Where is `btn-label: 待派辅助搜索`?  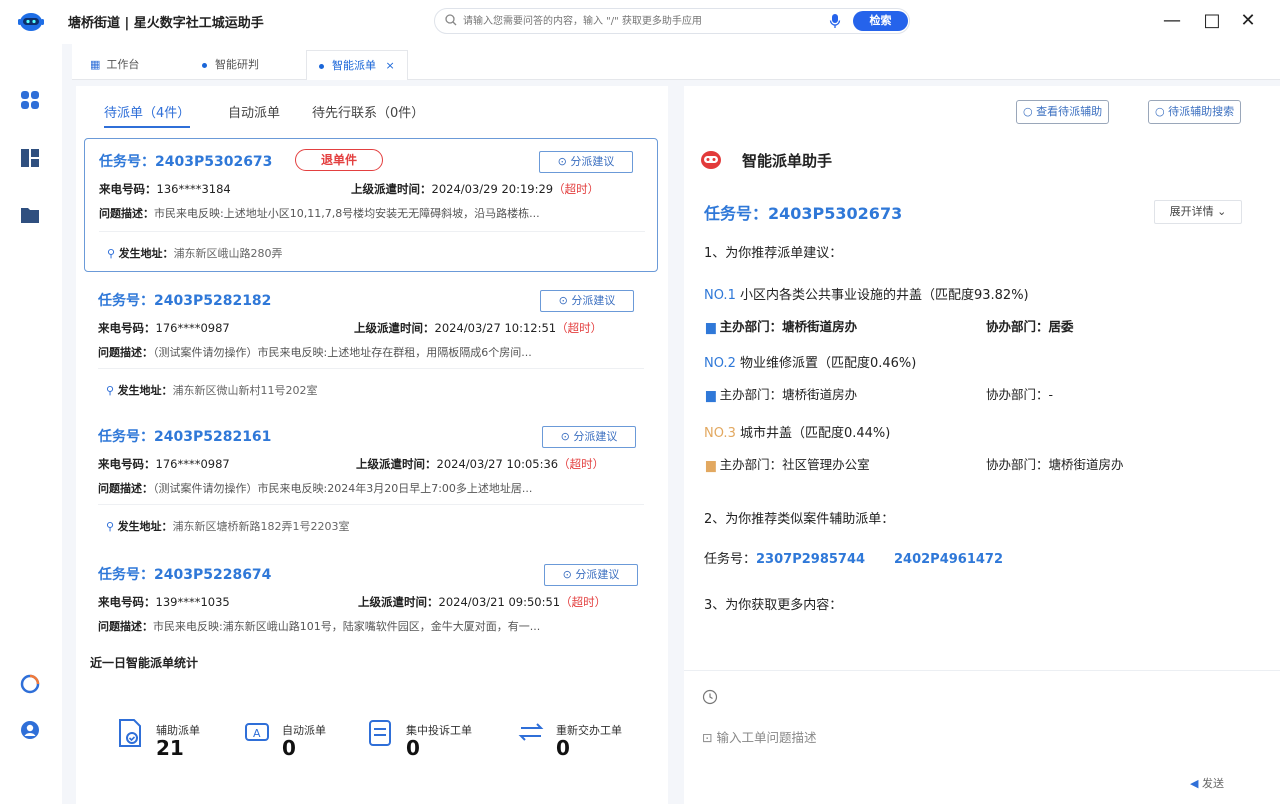
btn-label: 待派辅助搜索 is located at coordinates (1201, 111).